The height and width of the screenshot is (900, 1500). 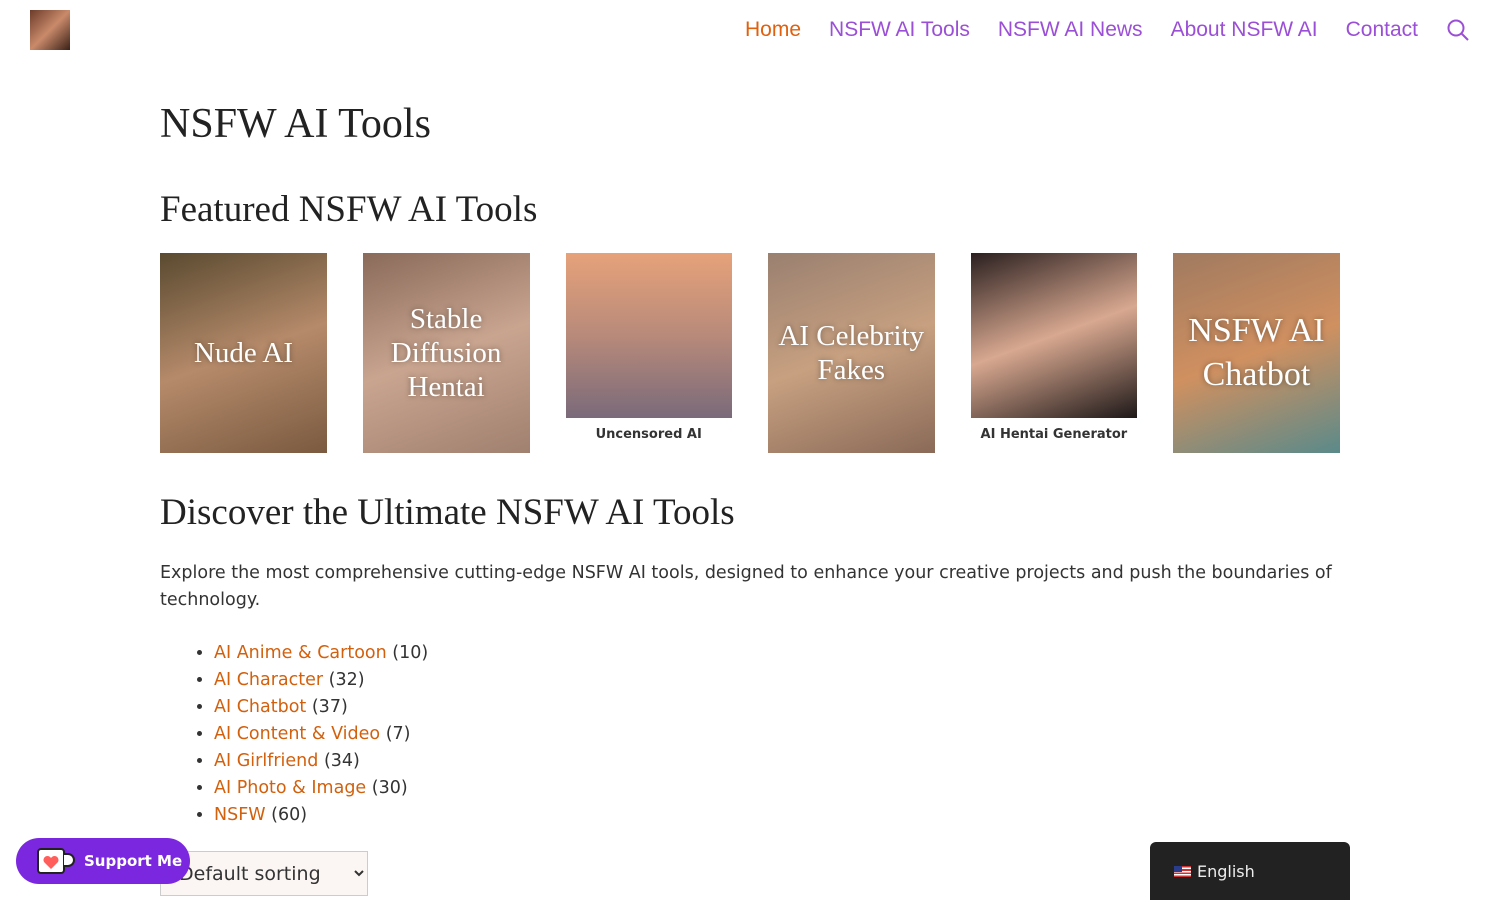 What do you see at coordinates (297, 734) in the screenshot?
I see `category-link: AI Content & Video` at bounding box center [297, 734].